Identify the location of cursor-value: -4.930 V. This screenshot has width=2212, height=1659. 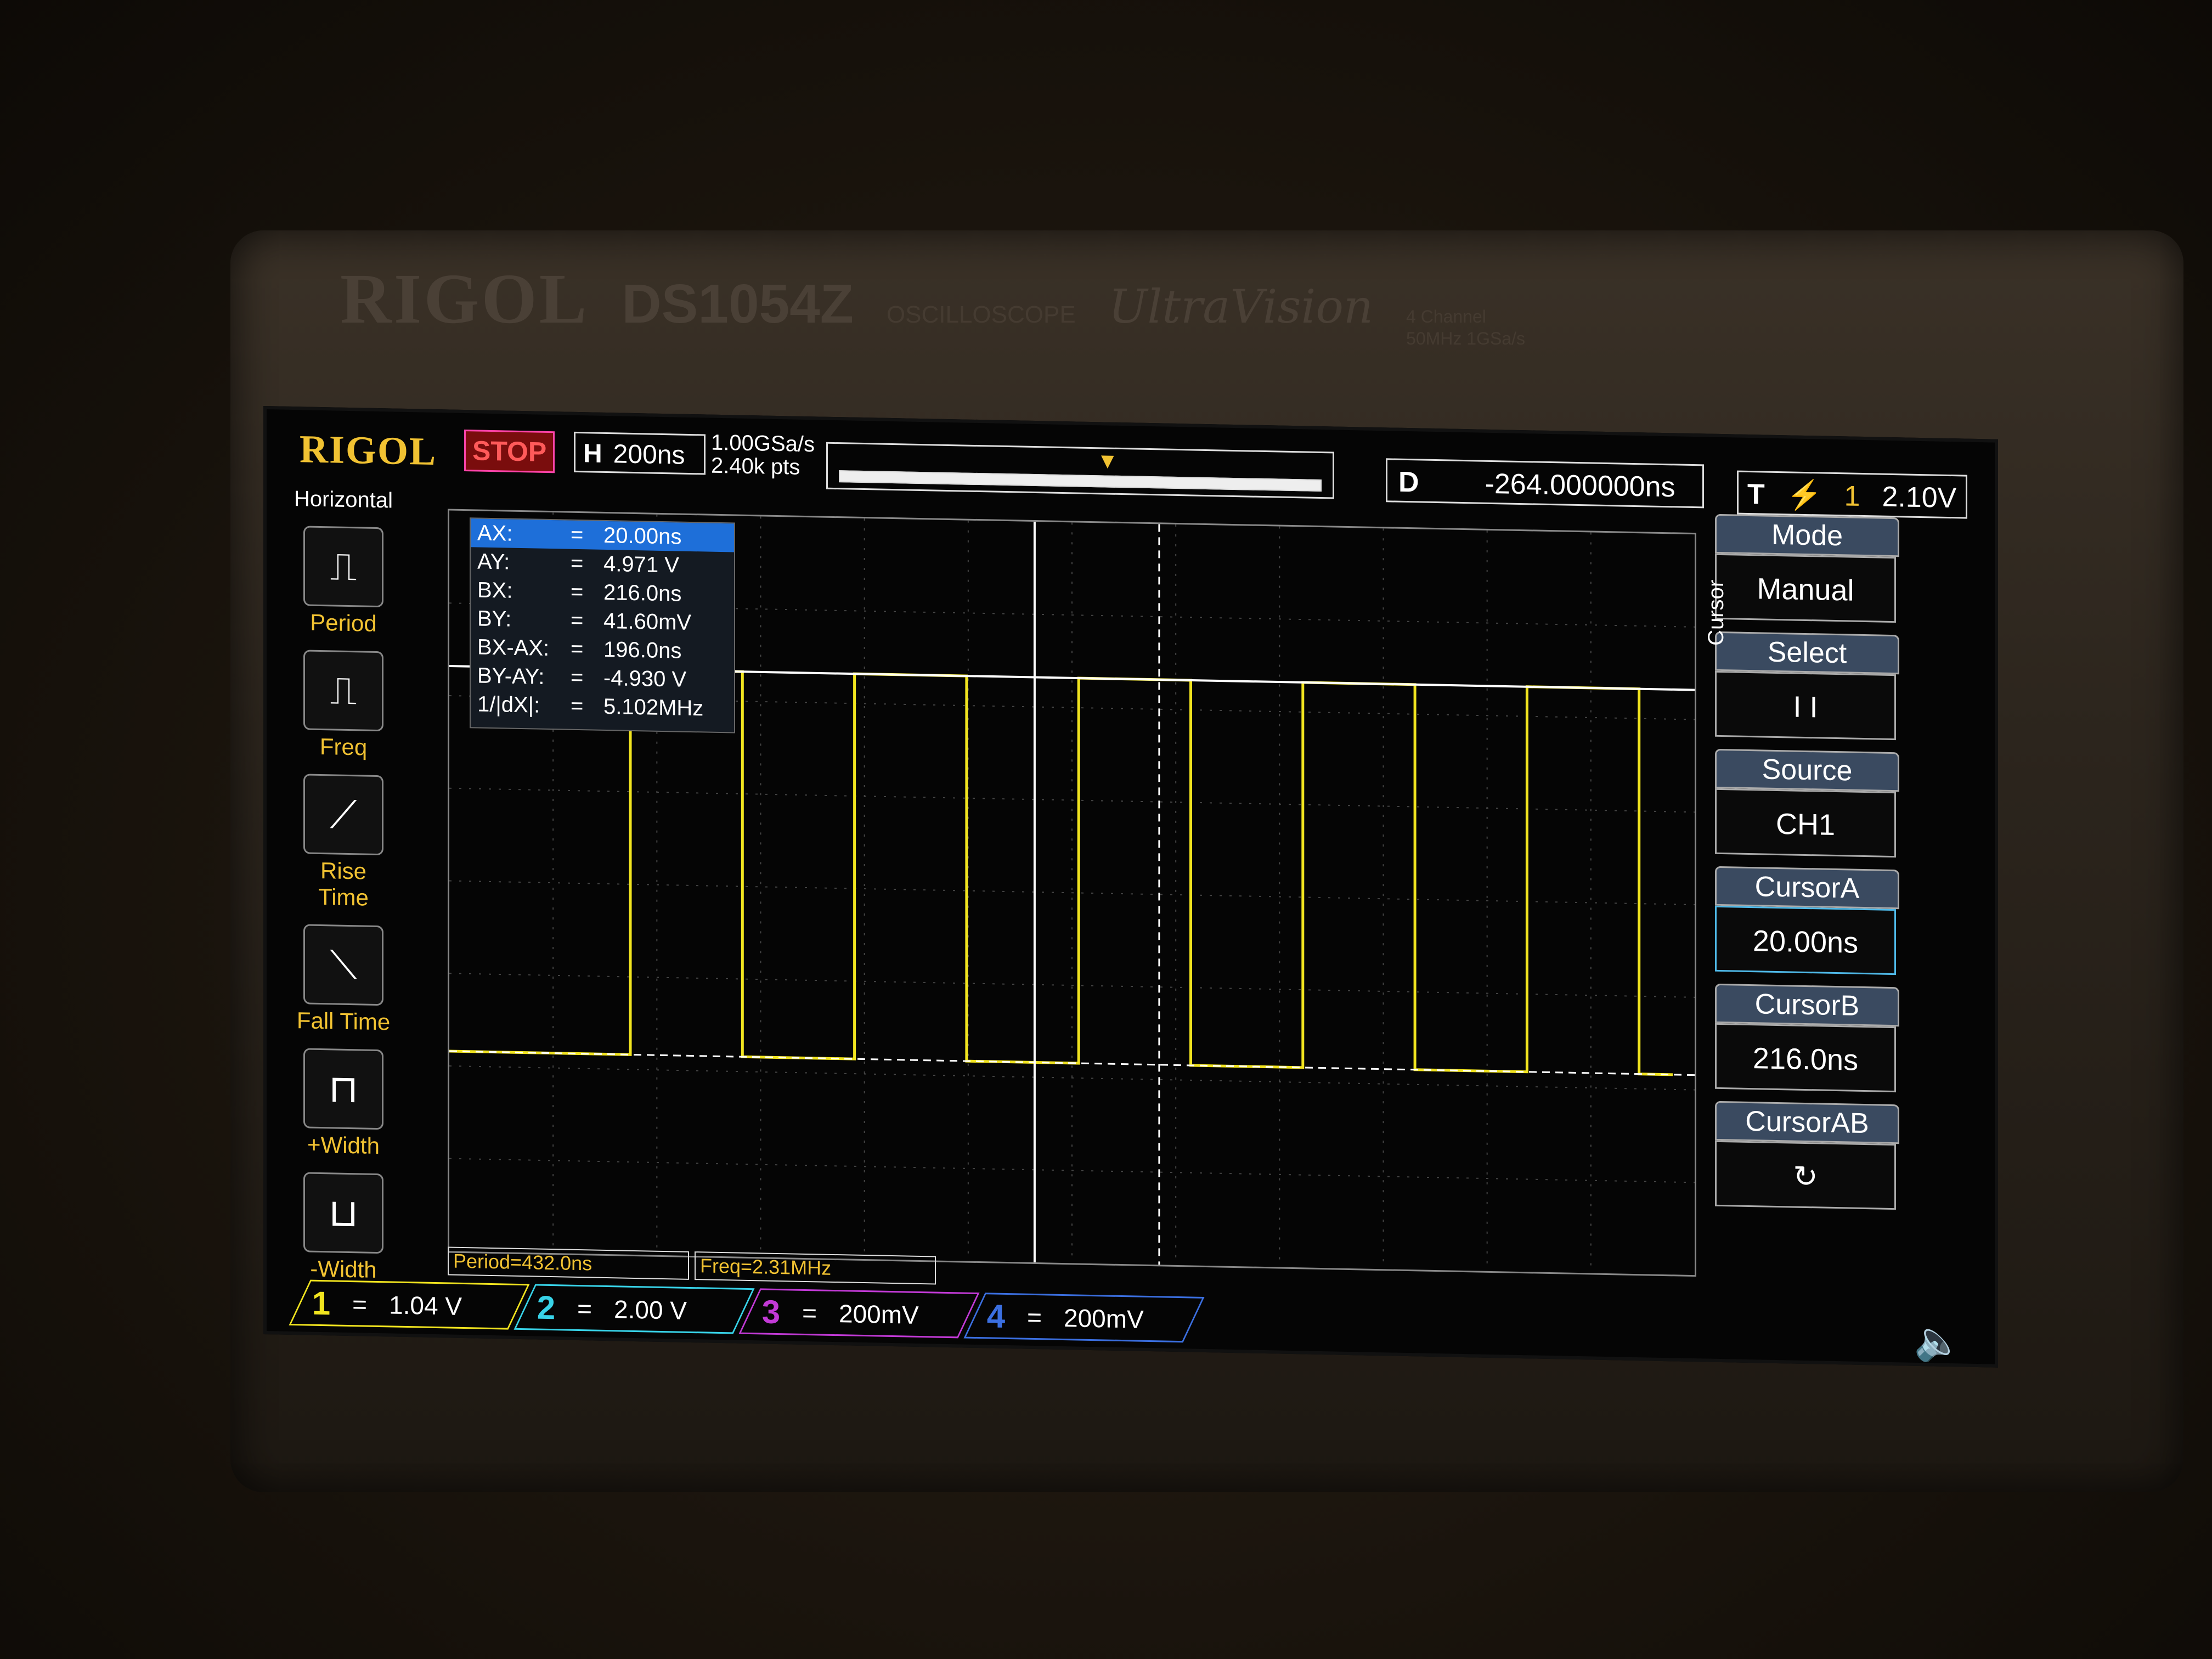
(645, 678).